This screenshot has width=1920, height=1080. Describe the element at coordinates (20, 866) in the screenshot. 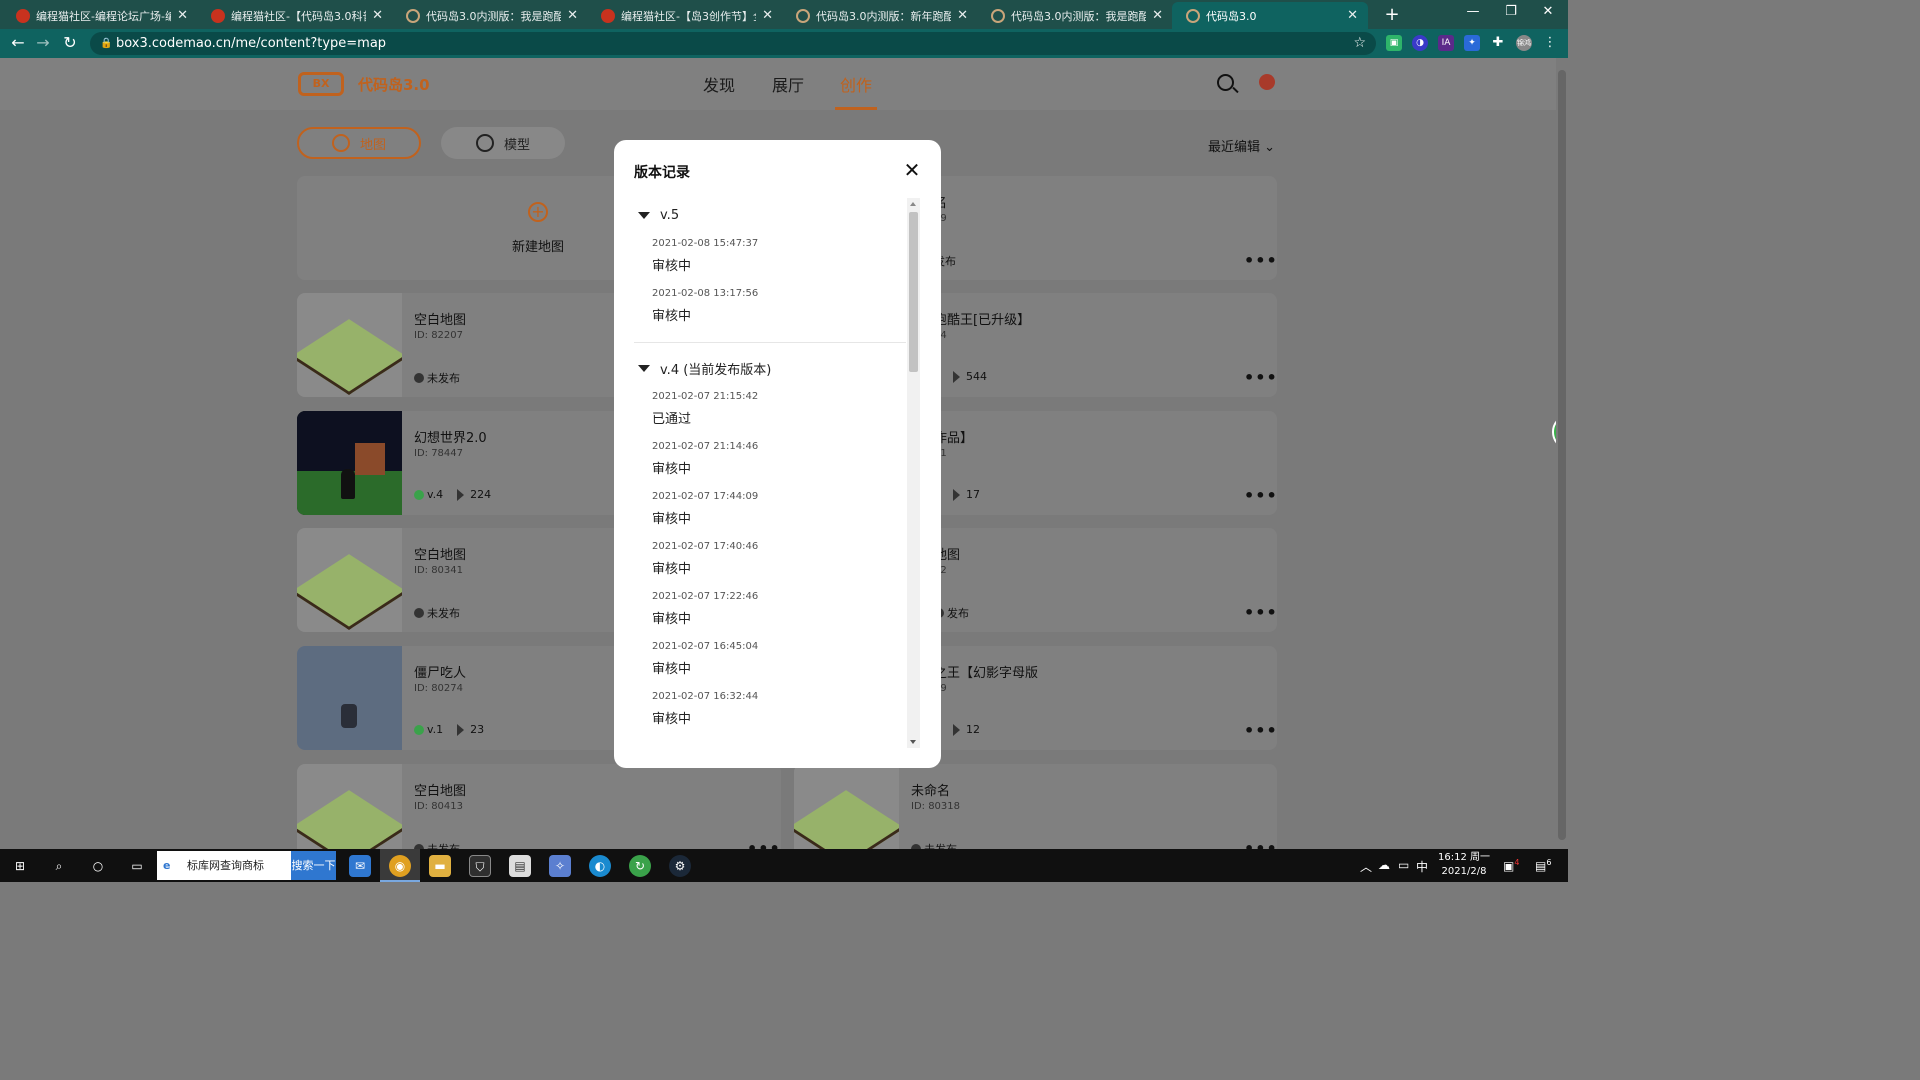

I see `windows-start-icon: ⊞` at that location.